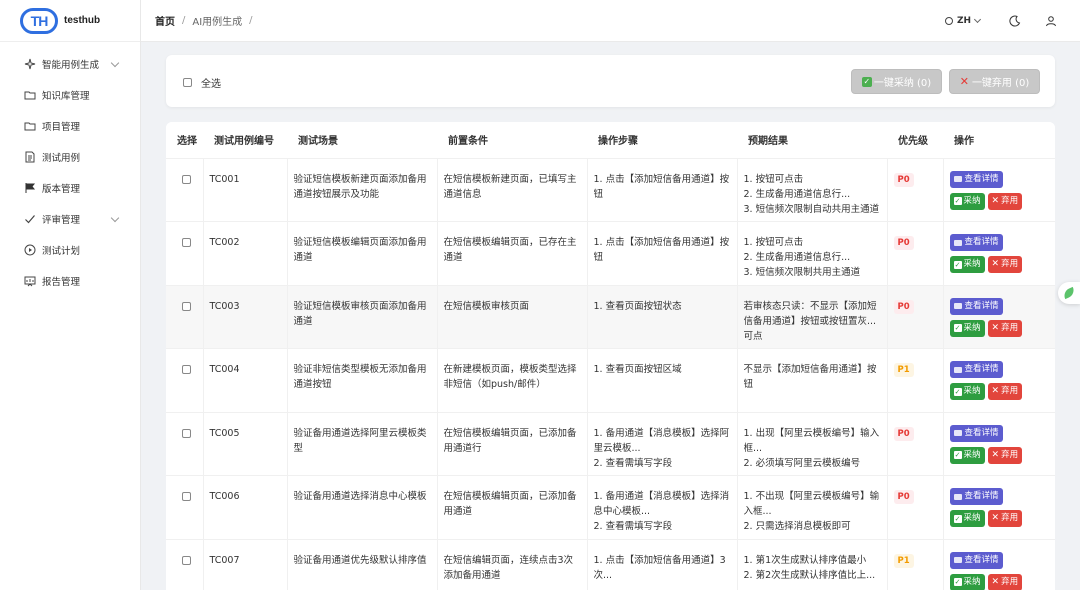 Image resolution: width=1080 pixels, height=590 pixels. I want to click on column-header: 操作步骤, so click(662, 140).